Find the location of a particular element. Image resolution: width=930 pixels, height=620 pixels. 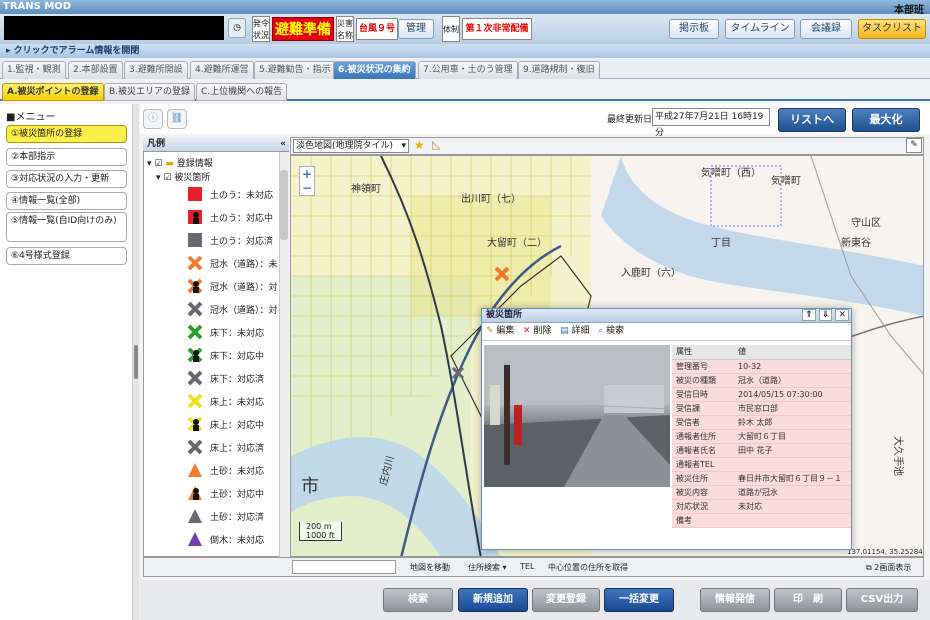

legend-symbol-square-icon is located at coordinates (195, 240).